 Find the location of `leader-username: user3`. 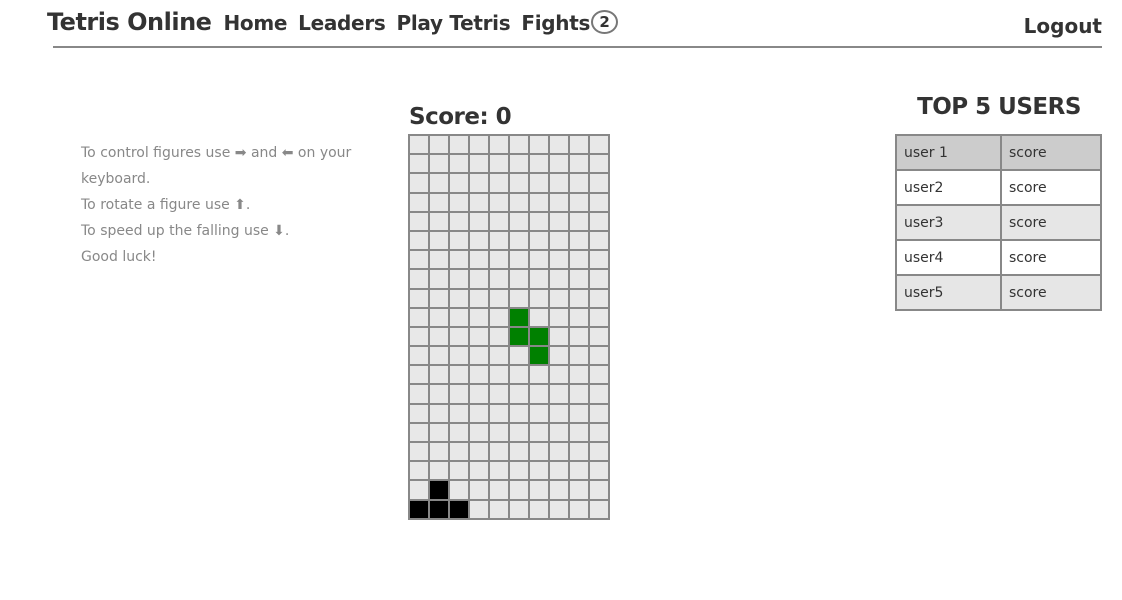

leader-username: user3 is located at coordinates (948, 222).